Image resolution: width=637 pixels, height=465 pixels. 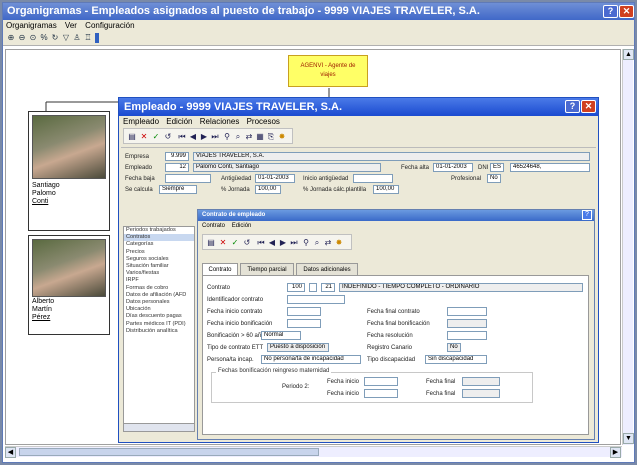 What do you see at coordinates (179, 121) in the screenshot?
I see `menu-edicion: Edición` at bounding box center [179, 121].